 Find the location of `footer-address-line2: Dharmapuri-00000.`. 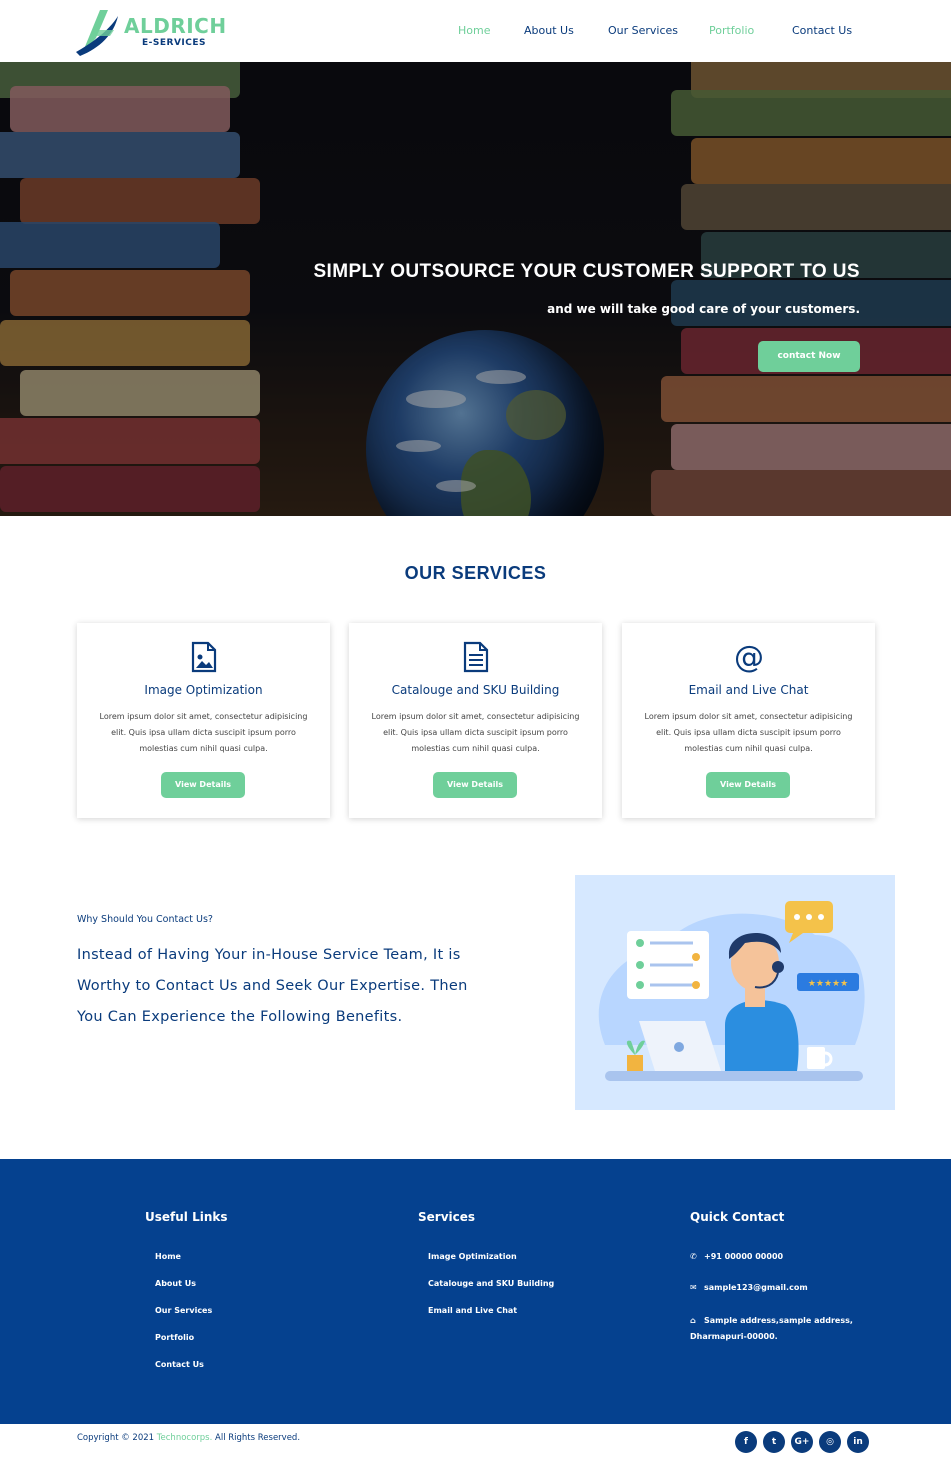

footer-address-line2: Dharmapuri-00000. is located at coordinates (734, 1336).